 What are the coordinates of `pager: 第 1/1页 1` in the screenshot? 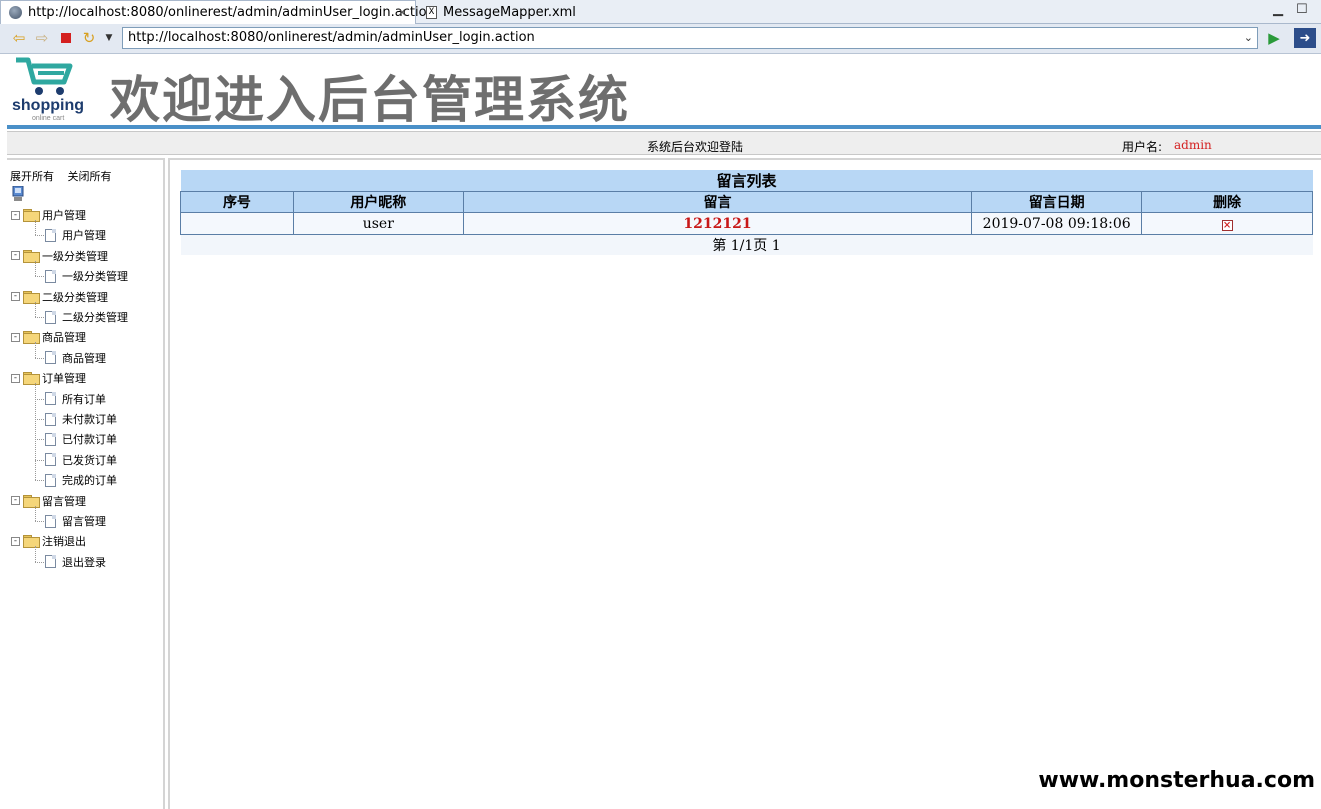 It's located at (746, 244).